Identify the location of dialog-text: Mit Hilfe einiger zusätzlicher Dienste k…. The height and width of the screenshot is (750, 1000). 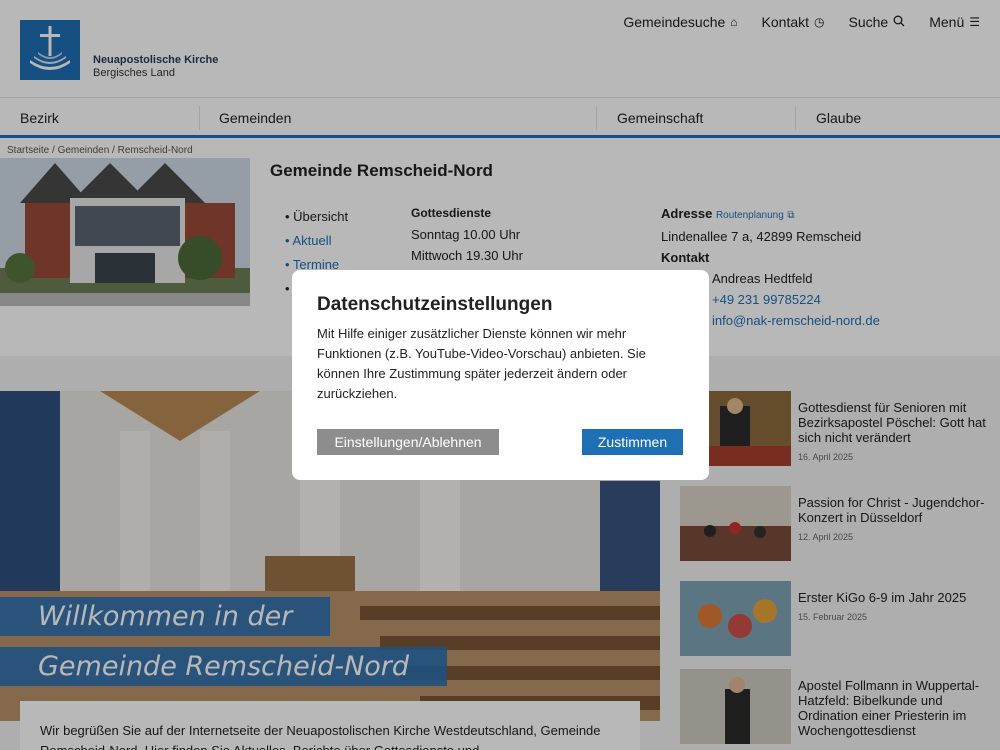
(481, 363).